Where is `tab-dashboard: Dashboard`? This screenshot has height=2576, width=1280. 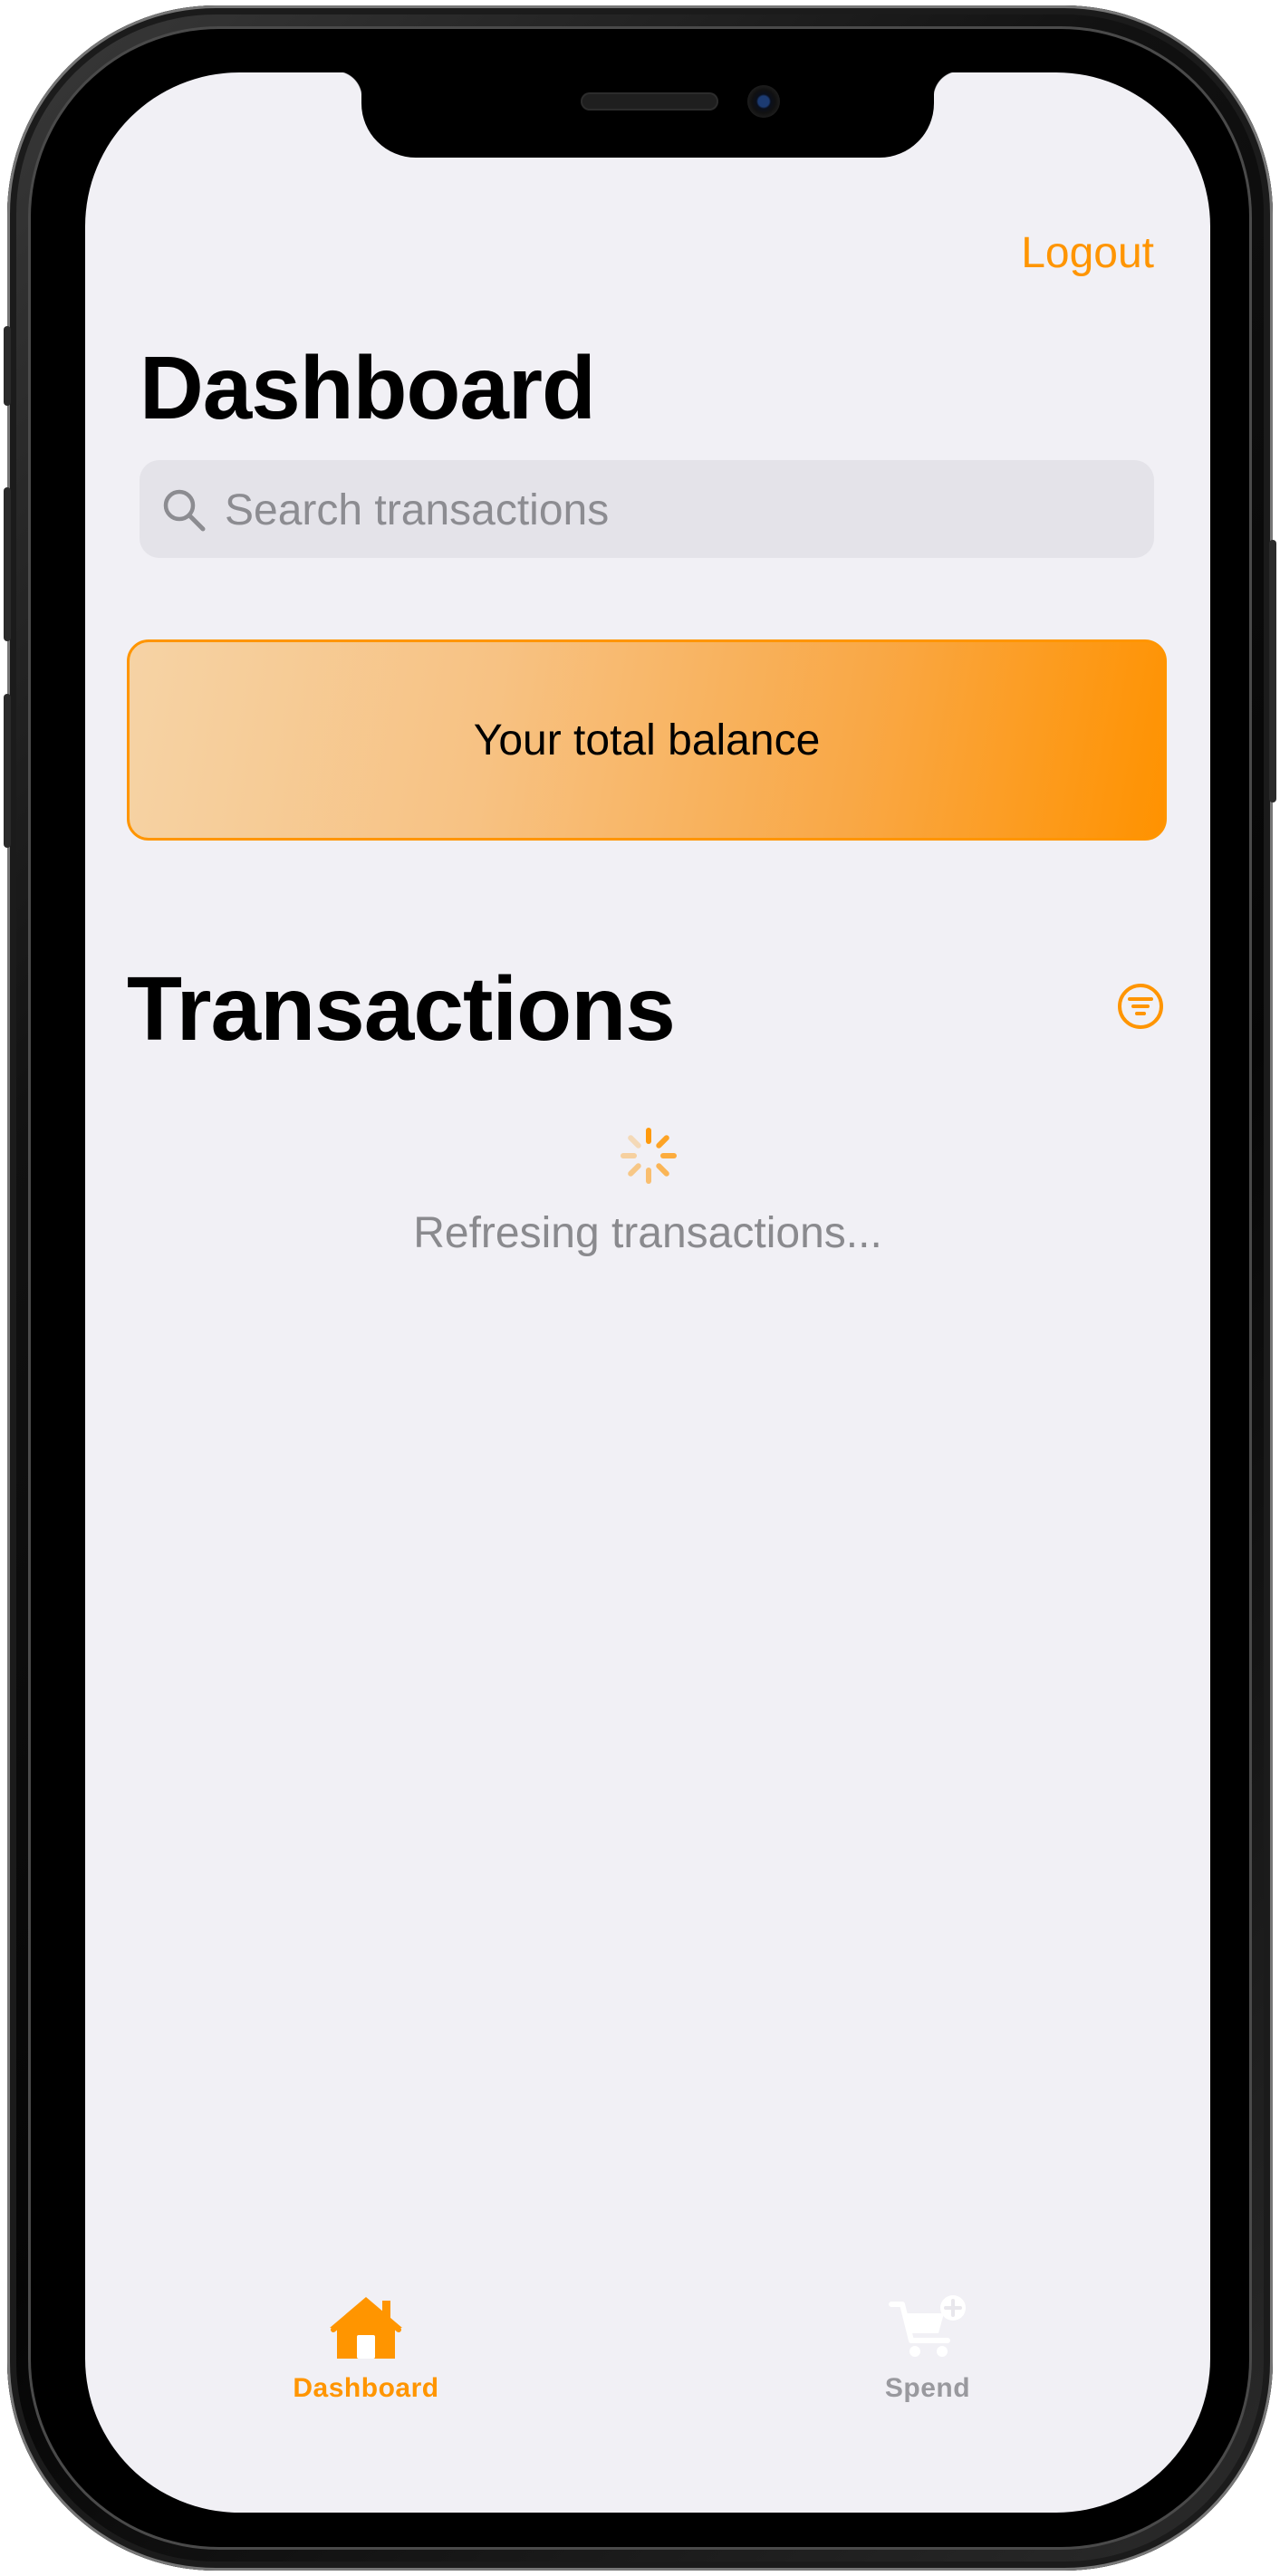
tab-dashboard: Dashboard is located at coordinates (366, 2348).